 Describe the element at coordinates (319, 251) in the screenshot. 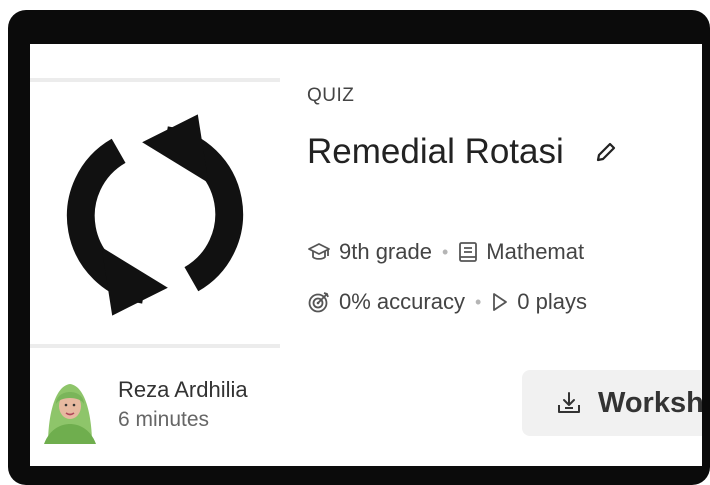

I see `graduation-cap-icon` at that location.